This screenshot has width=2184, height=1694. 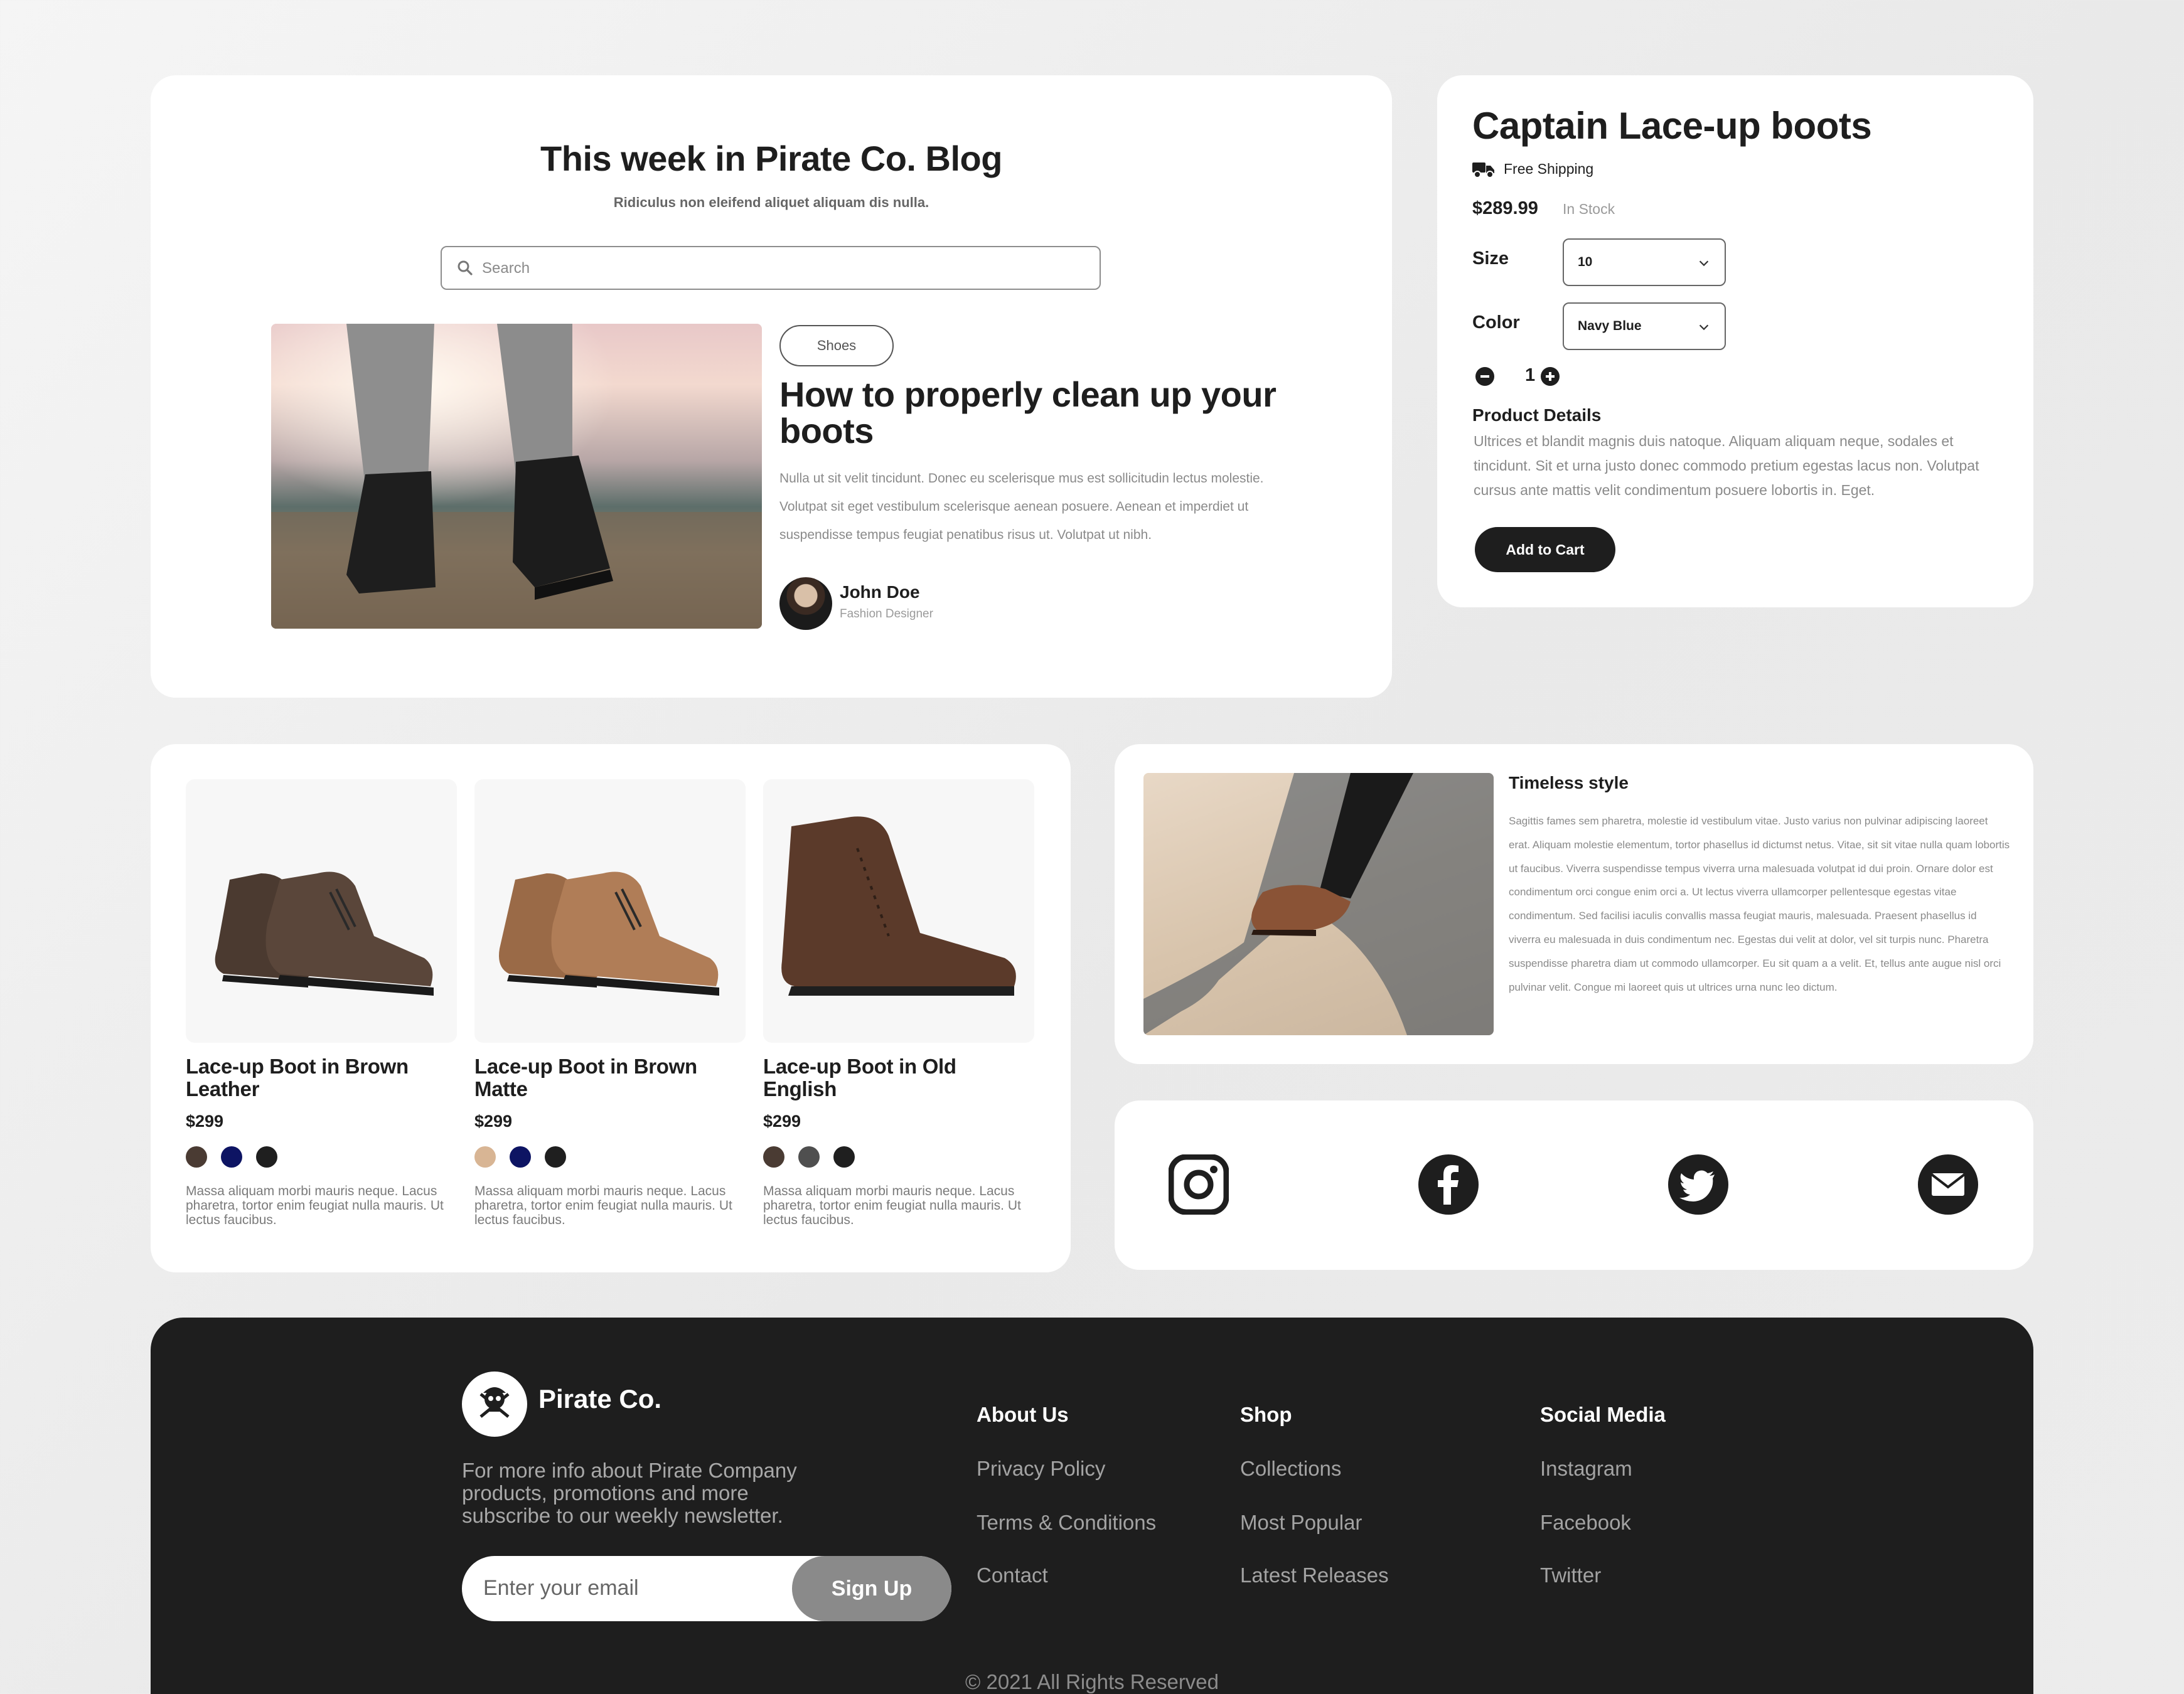 I want to click on product-name: Lace-up Boot in Brown Matte, so click(x=610, y=1077).